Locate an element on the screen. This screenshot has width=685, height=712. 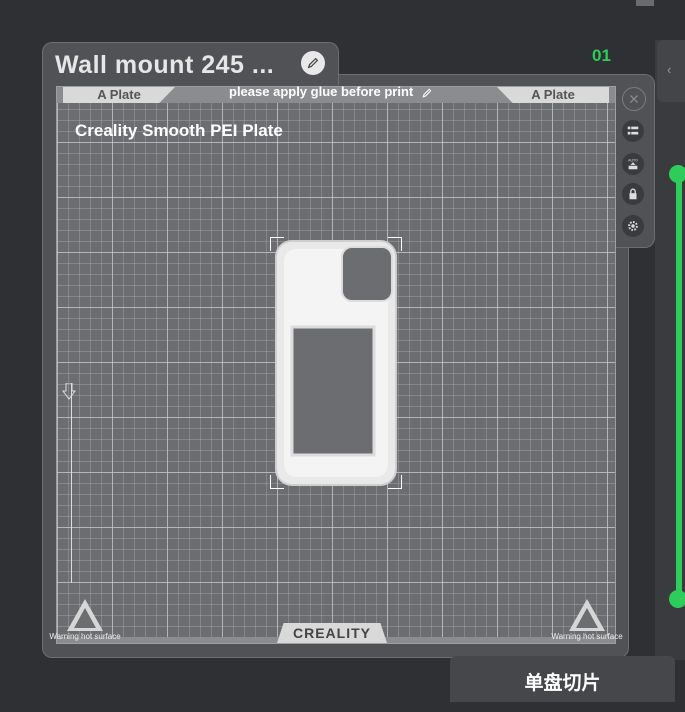
home-icon is located at coordinates (645, 3).